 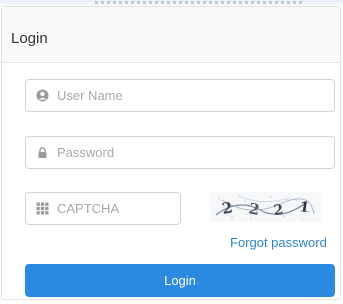 What do you see at coordinates (200, 2) in the screenshot?
I see `top-decoration` at bounding box center [200, 2].